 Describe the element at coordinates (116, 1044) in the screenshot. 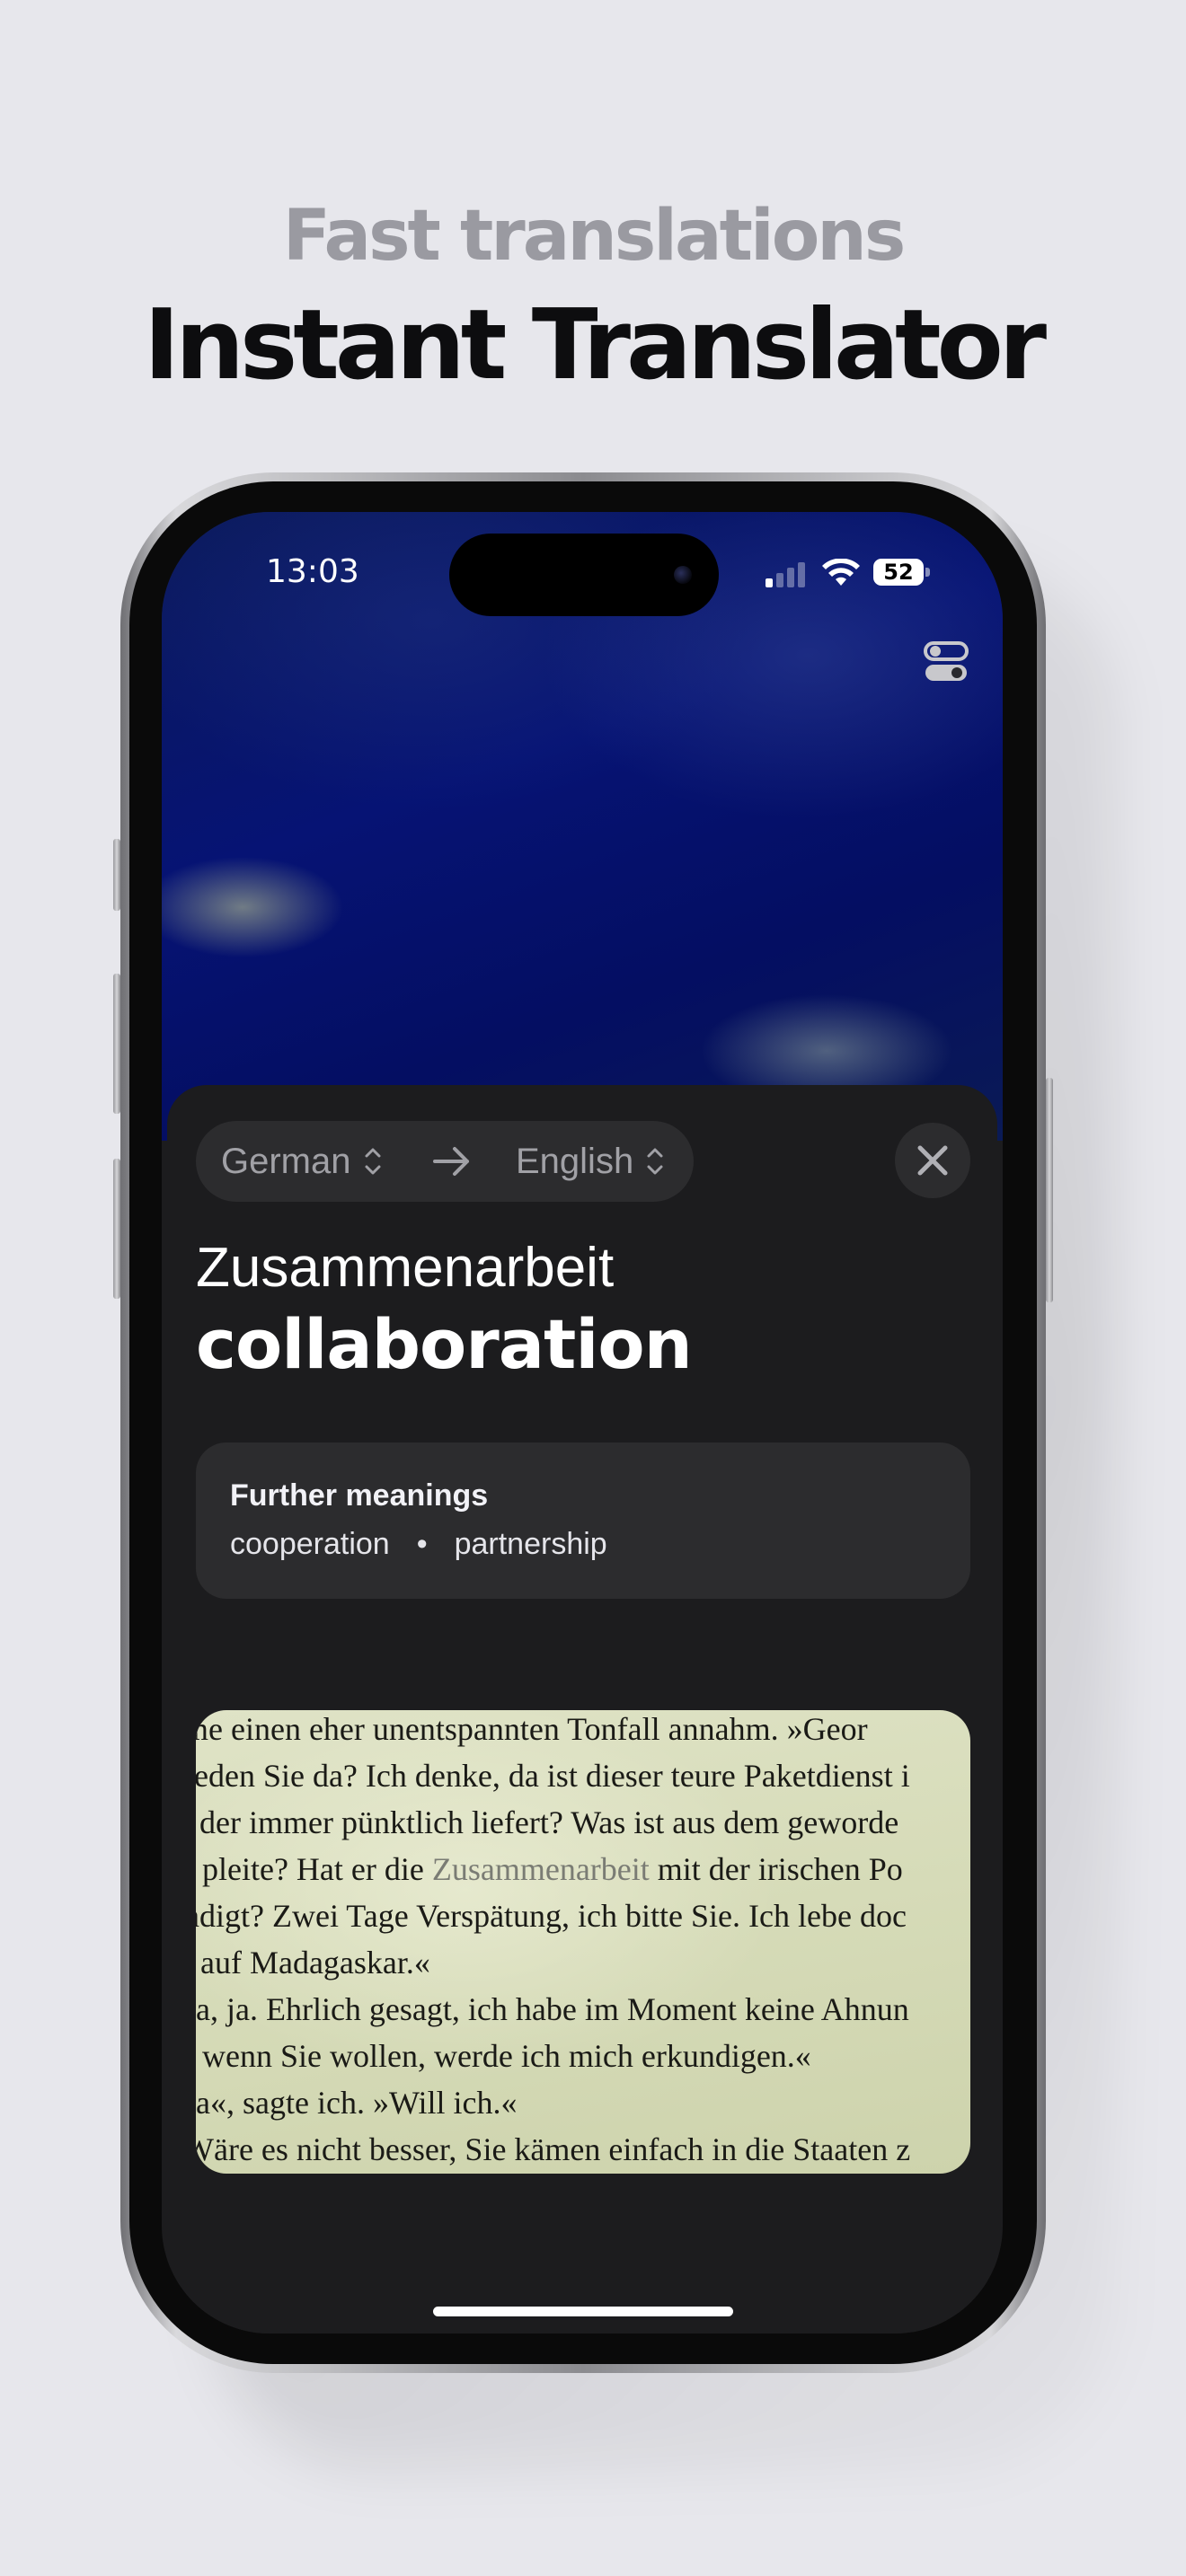

I see `volume-up-button` at that location.